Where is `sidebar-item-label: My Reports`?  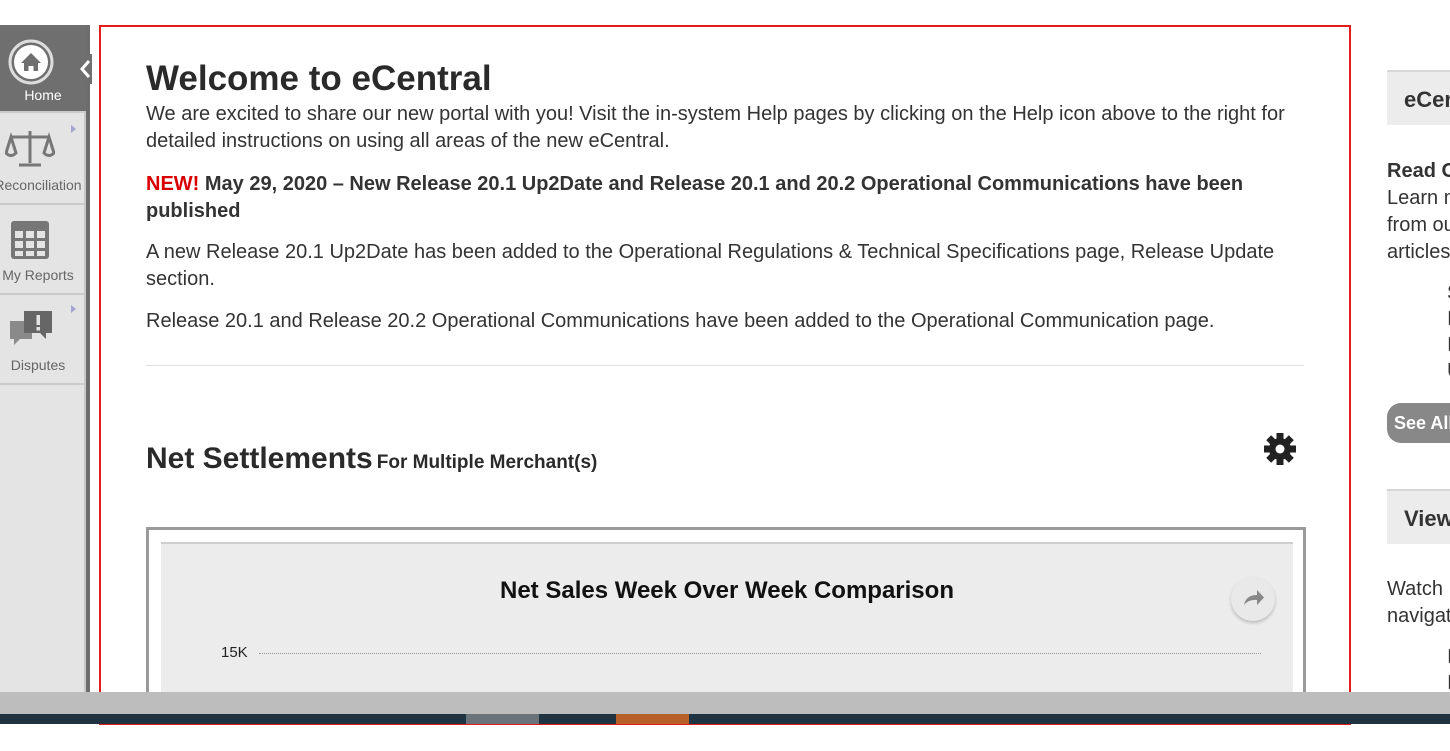 sidebar-item-label: My Reports is located at coordinates (38, 275).